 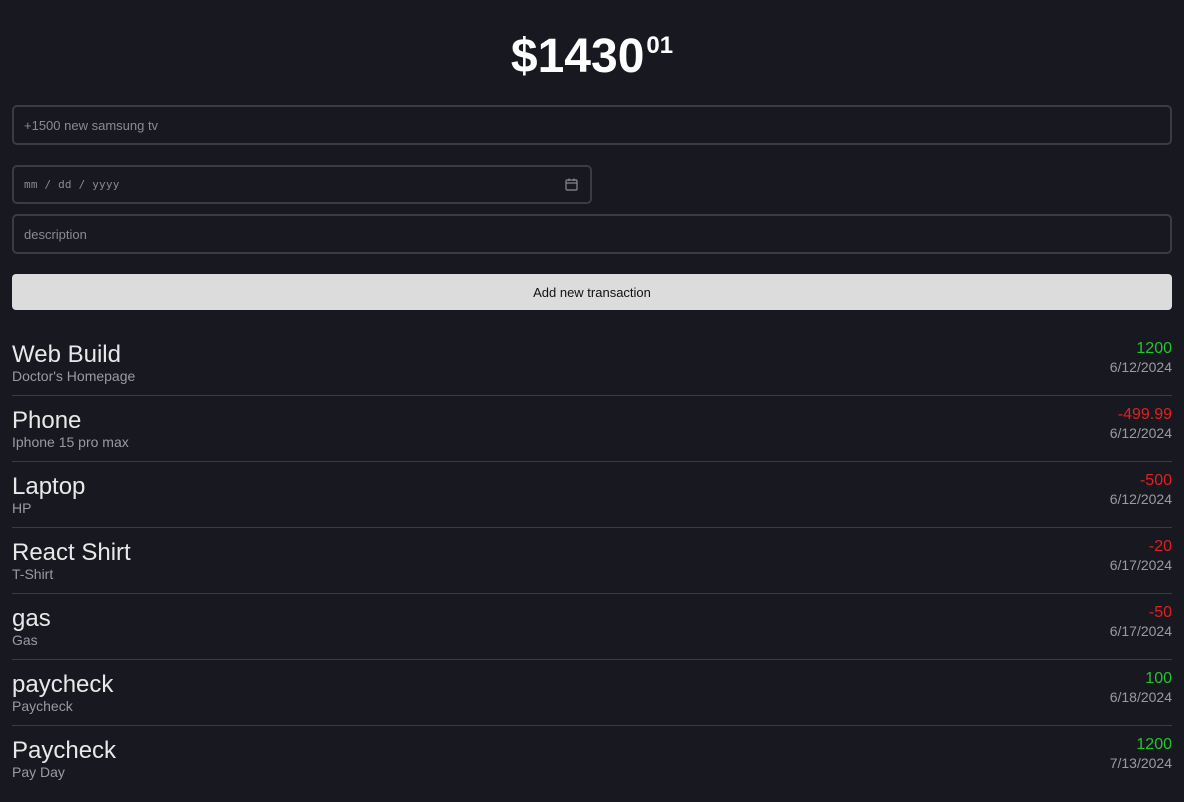 What do you see at coordinates (71, 552) in the screenshot?
I see `transaction-name: React Shirt` at bounding box center [71, 552].